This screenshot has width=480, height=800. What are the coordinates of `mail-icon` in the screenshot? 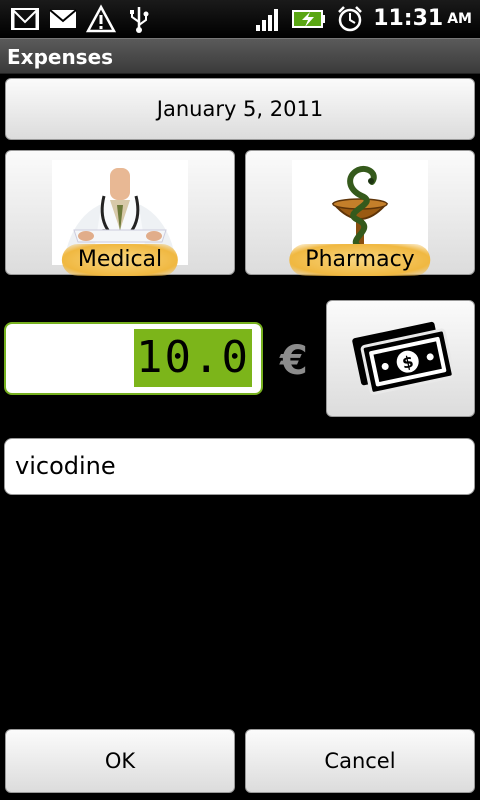 It's located at (63, 19).